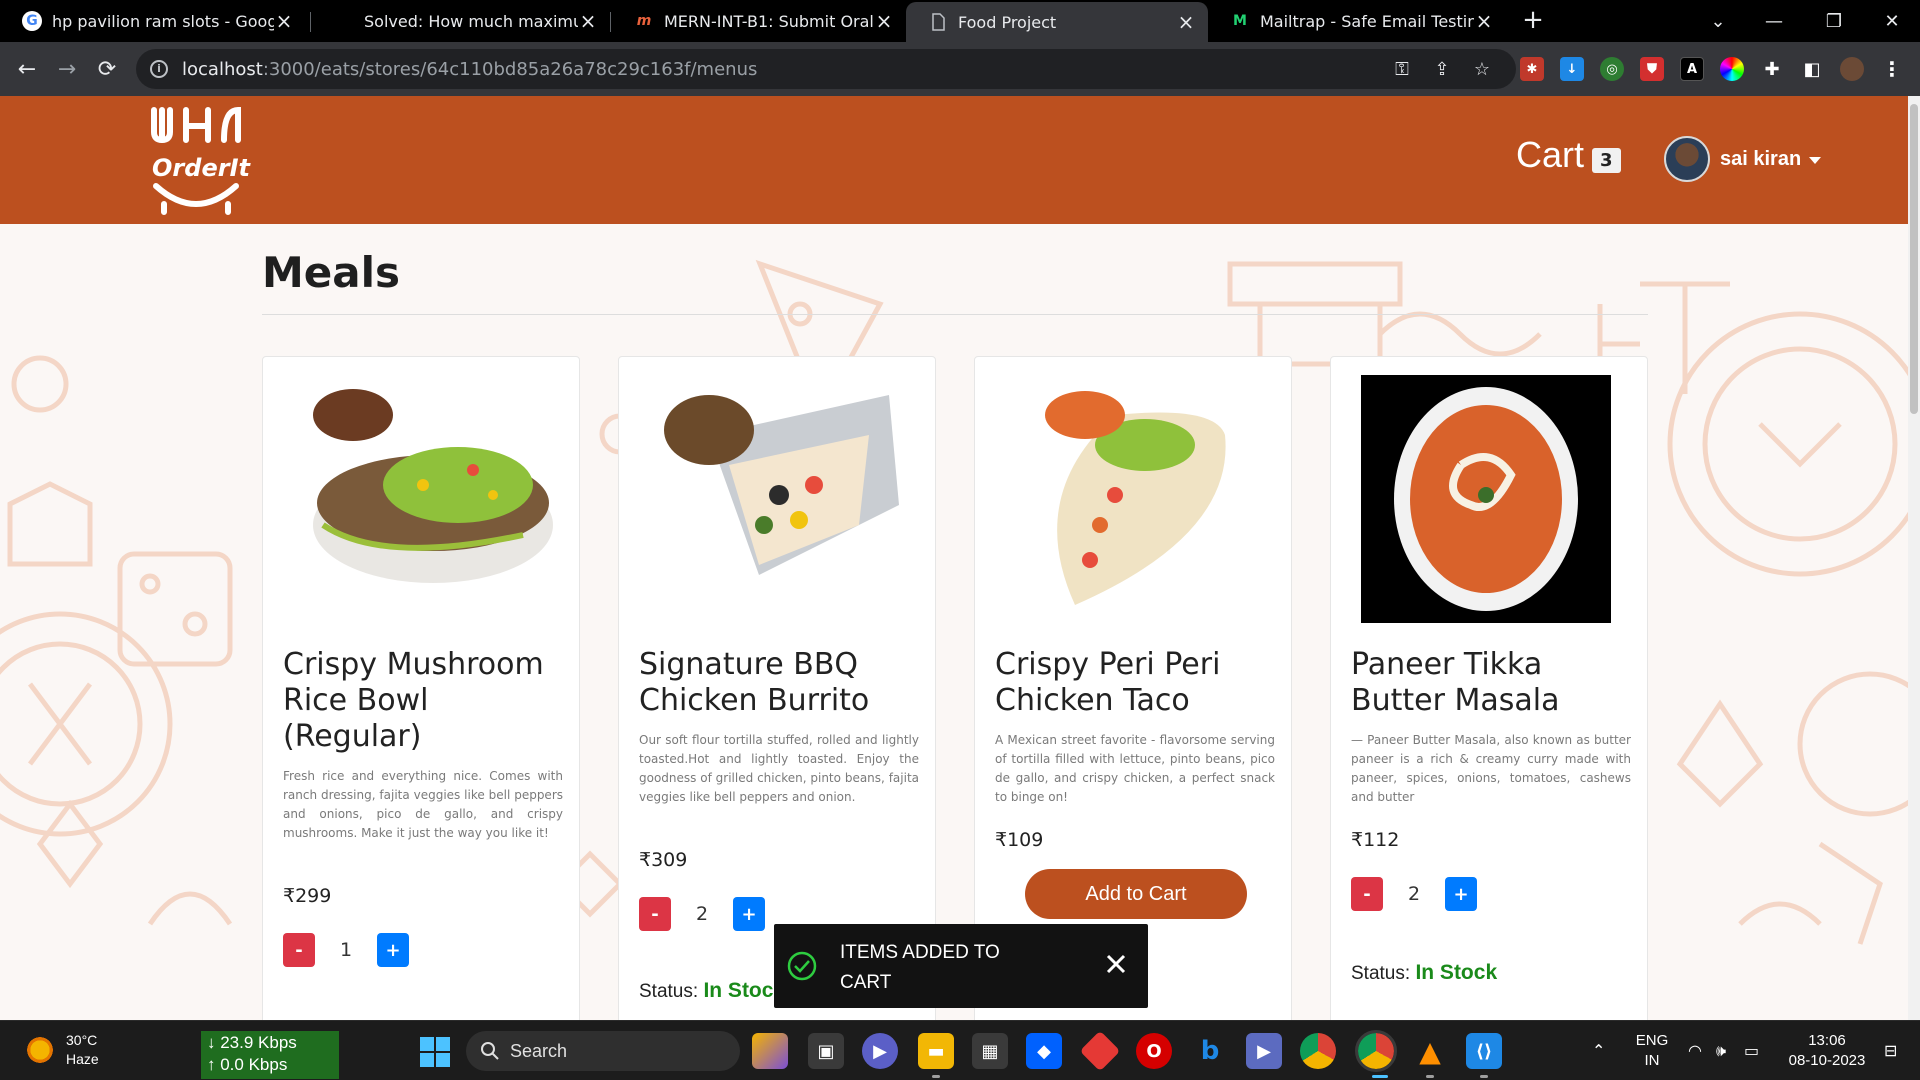 Image resolution: width=1920 pixels, height=1080 pixels. Describe the element at coordinates (1318, 1051) in the screenshot. I see `chrome-icon` at that location.